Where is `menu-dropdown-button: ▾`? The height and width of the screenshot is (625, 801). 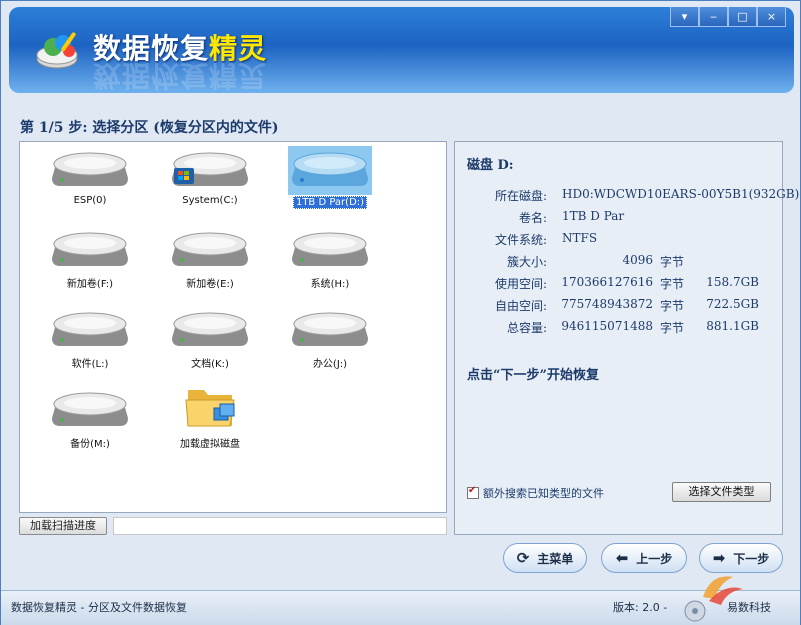
menu-dropdown-button: ▾ is located at coordinates (684, 17).